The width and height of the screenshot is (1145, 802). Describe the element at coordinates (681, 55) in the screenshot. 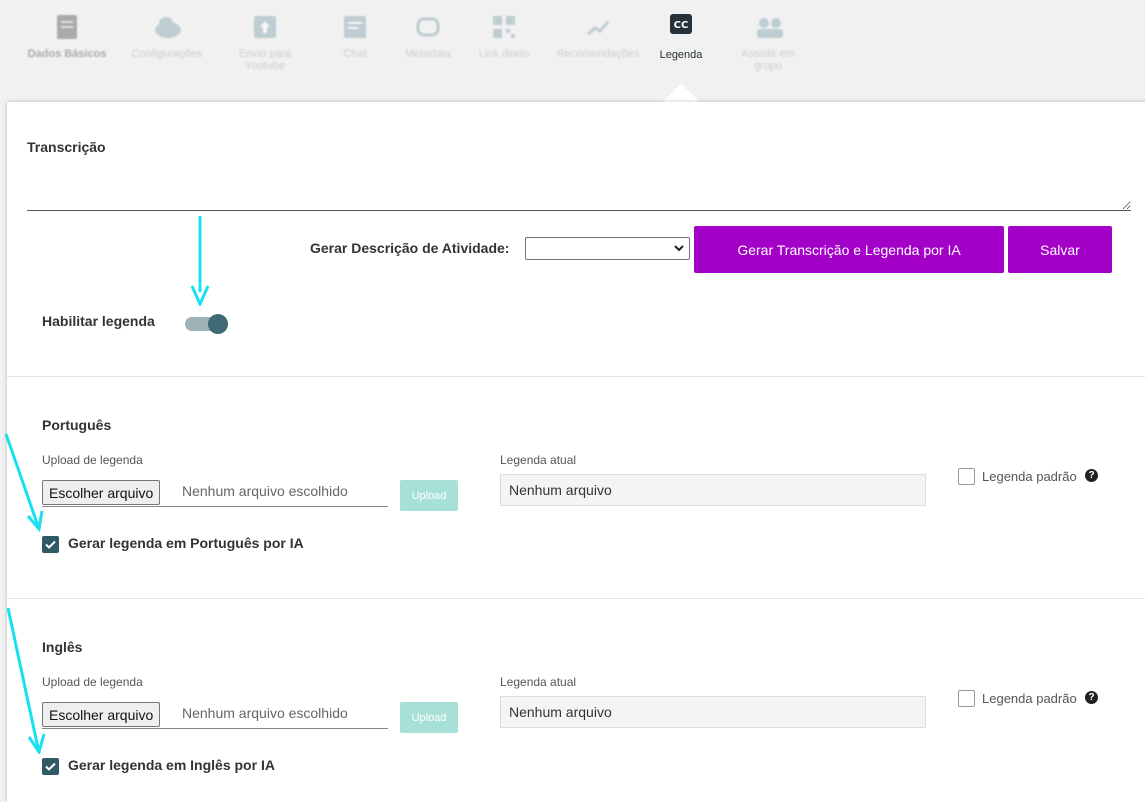

I see `tab-label: Legenda` at that location.